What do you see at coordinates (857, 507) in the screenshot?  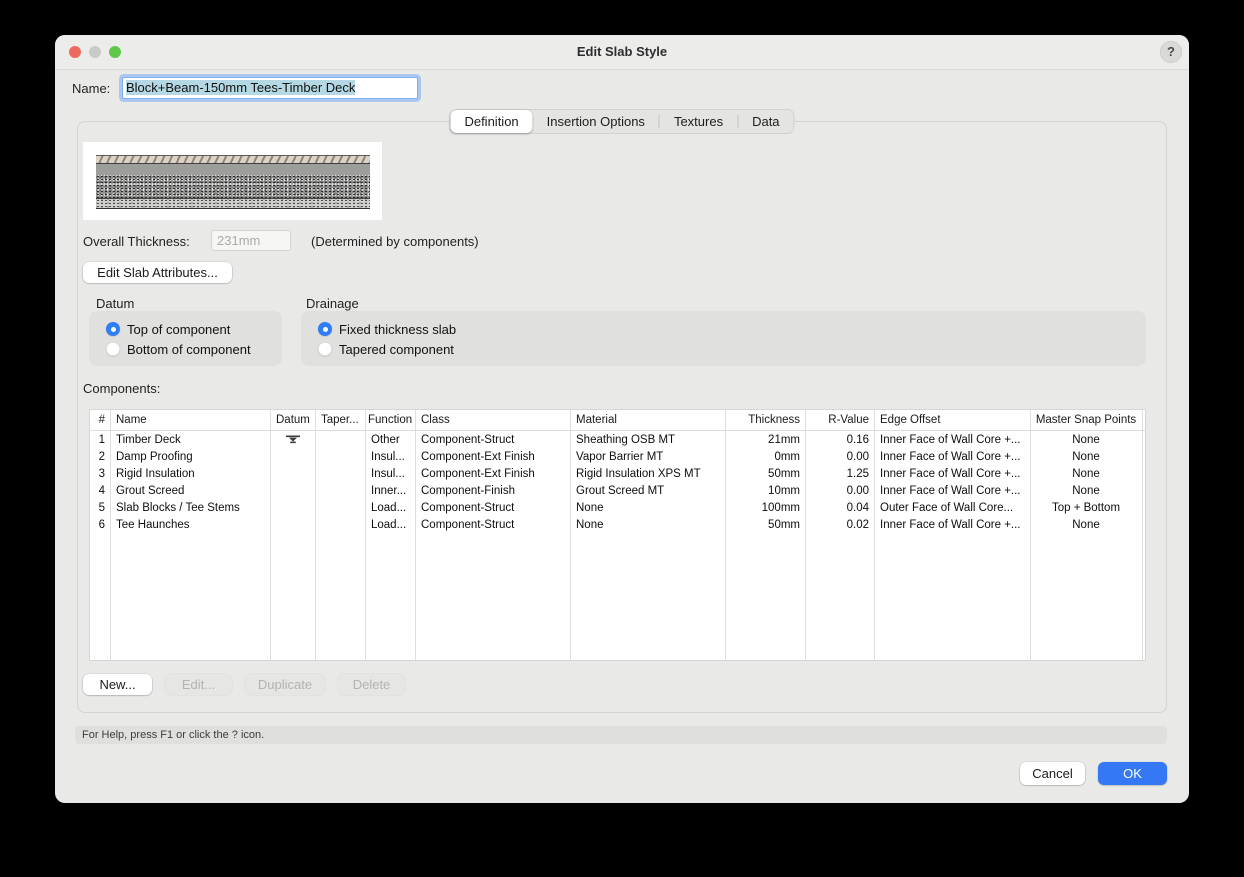 I see `row-r-value: 0.04` at bounding box center [857, 507].